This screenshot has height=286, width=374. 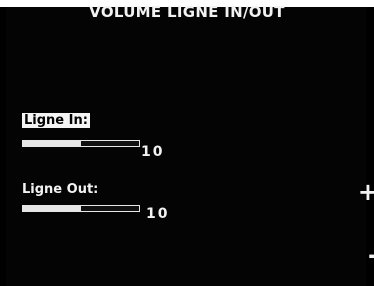 What do you see at coordinates (366, 192) in the screenshot?
I see `increase-button: +` at bounding box center [366, 192].